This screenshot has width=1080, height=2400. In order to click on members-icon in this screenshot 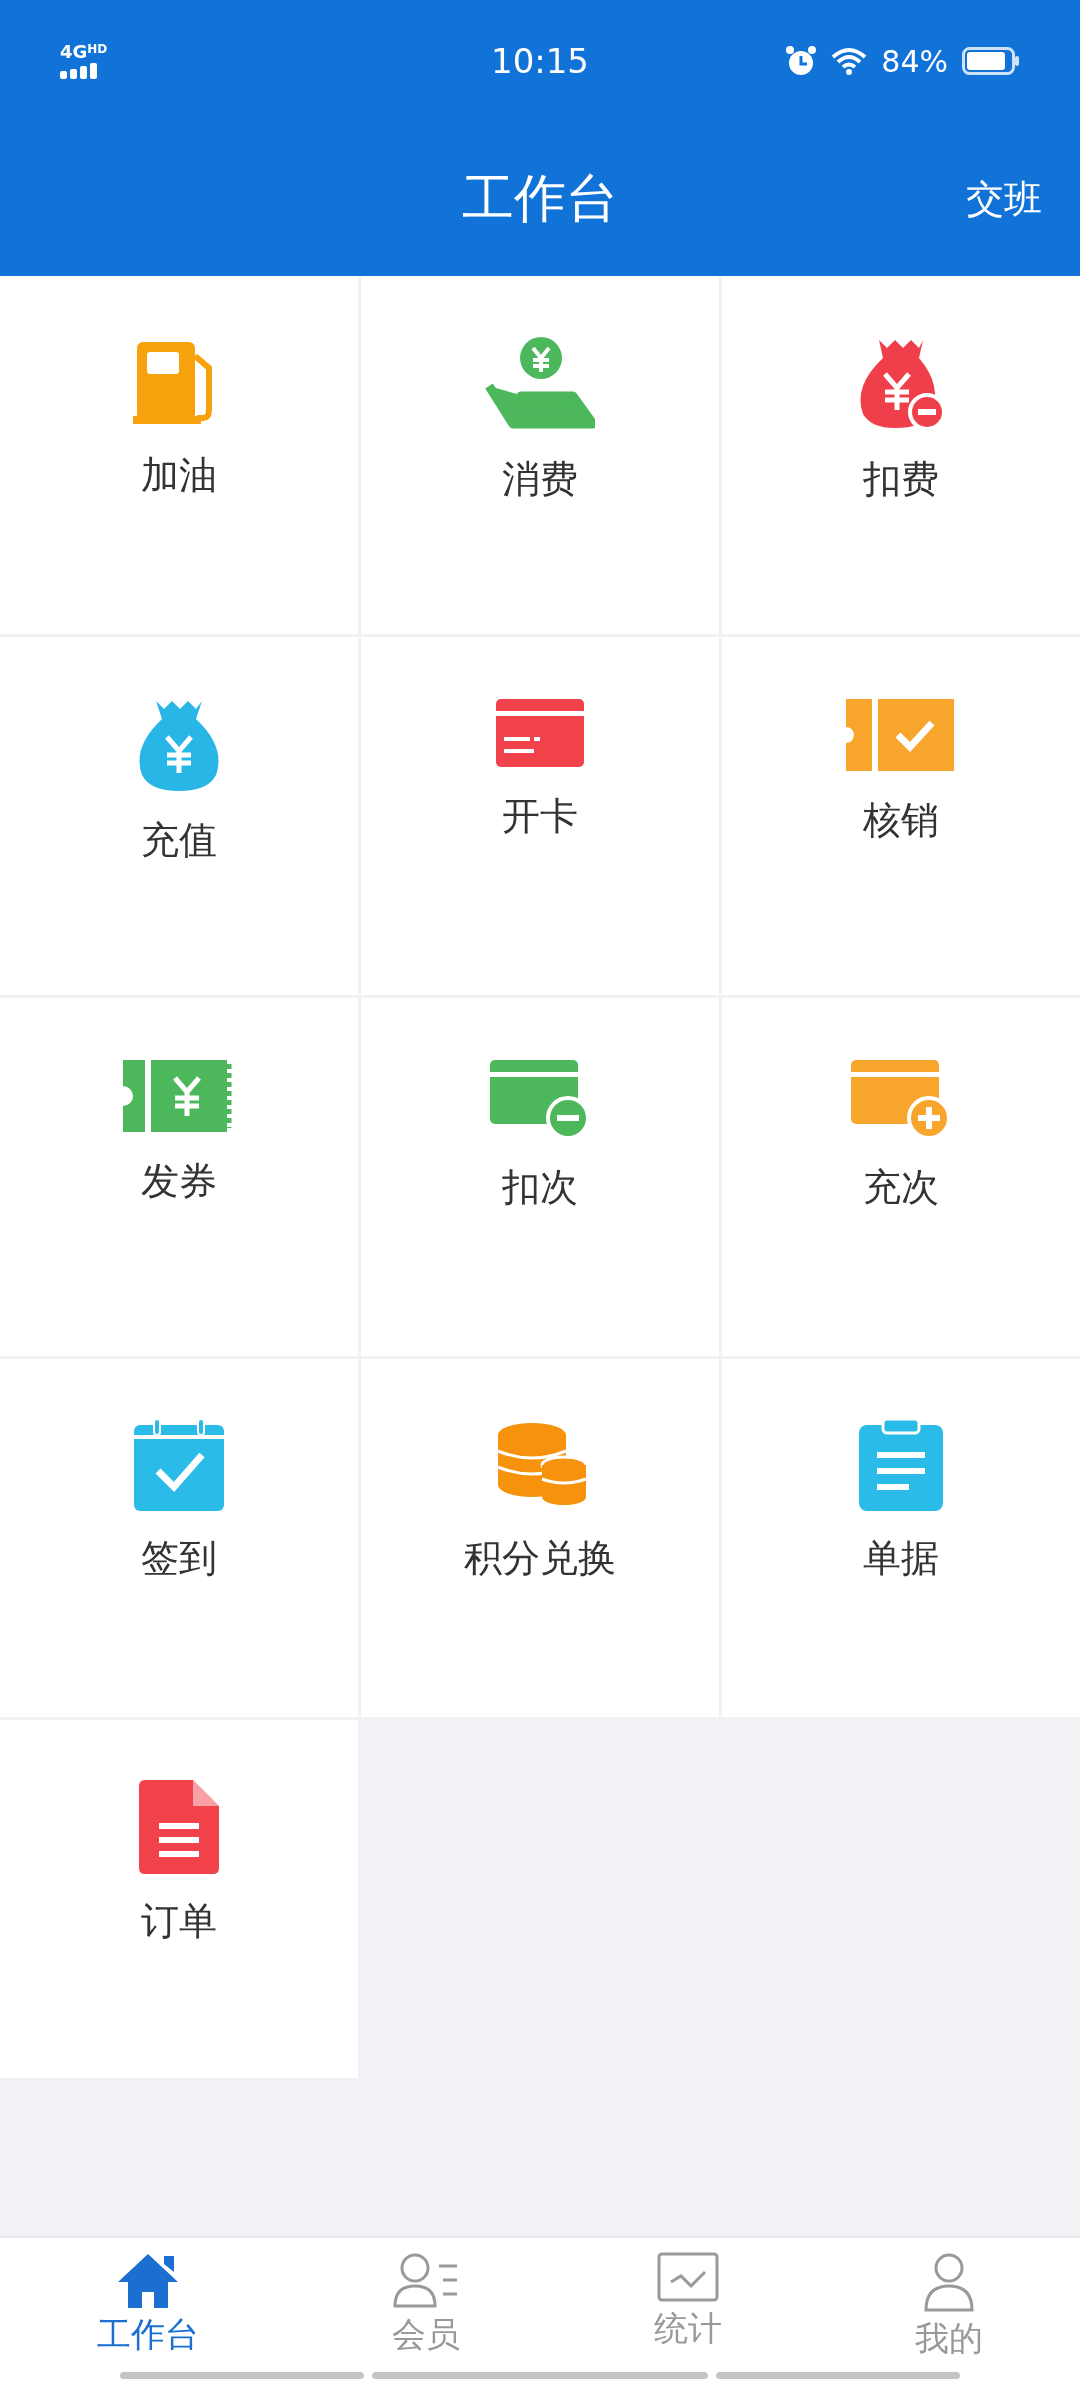, I will do `click(426, 2280)`.